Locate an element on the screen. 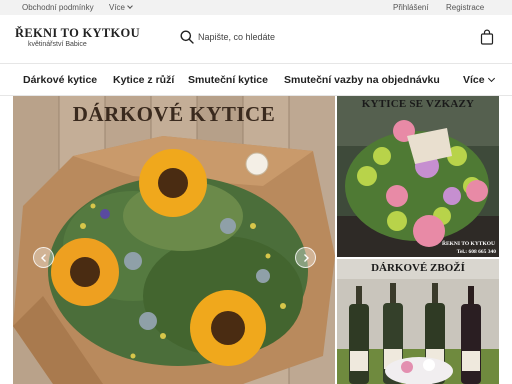 Image resolution: width=512 pixels, height=384 pixels. search-input is located at coordinates (278, 37).